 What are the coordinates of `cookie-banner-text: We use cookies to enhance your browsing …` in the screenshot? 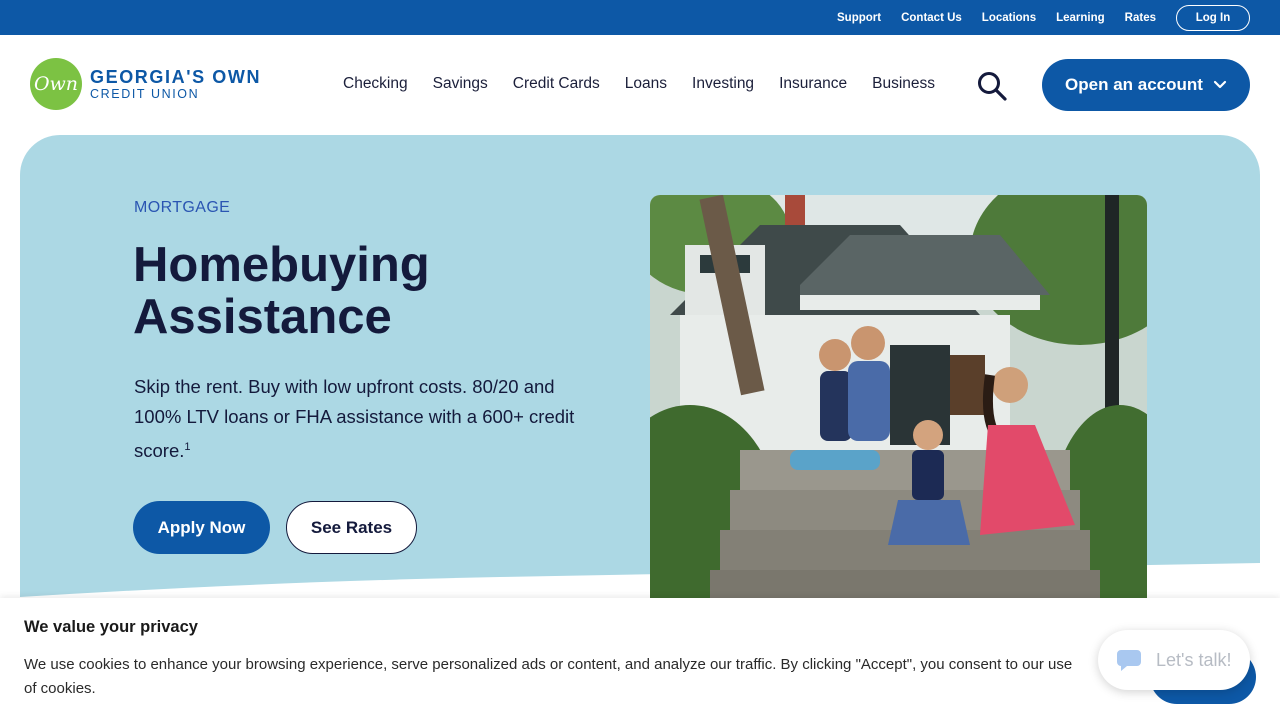 It's located at (548, 676).